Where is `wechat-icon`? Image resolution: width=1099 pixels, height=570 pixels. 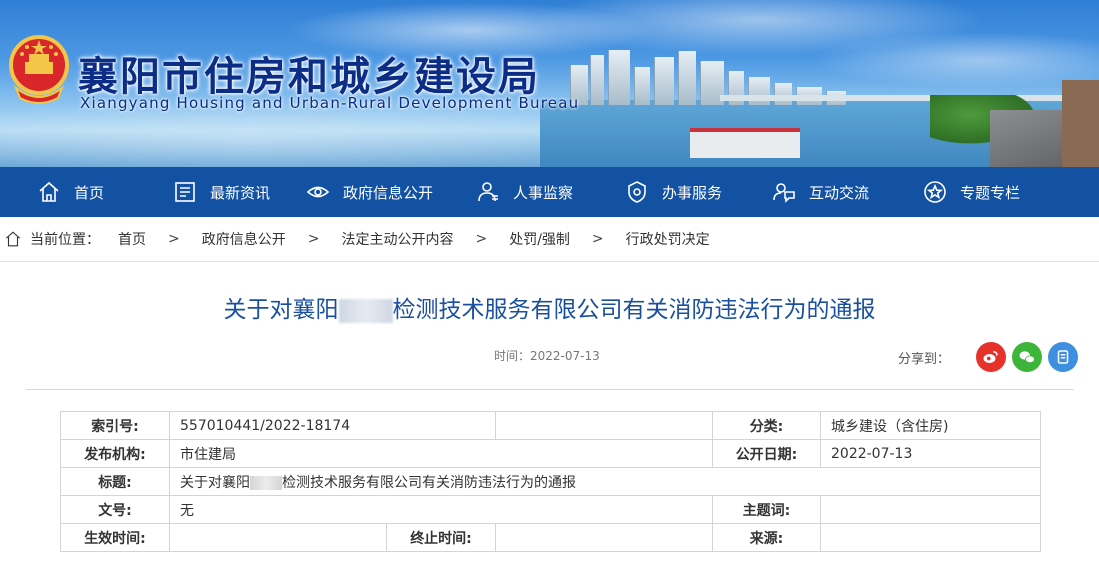 wechat-icon is located at coordinates (1027, 357).